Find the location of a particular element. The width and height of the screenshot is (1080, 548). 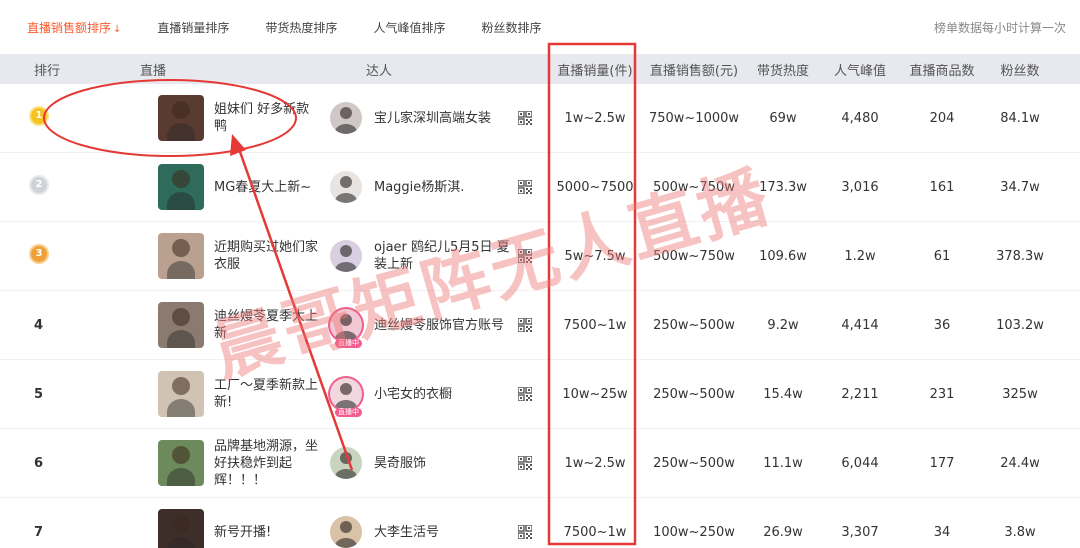

heat-cell: 109.6w is located at coordinates (783, 256).